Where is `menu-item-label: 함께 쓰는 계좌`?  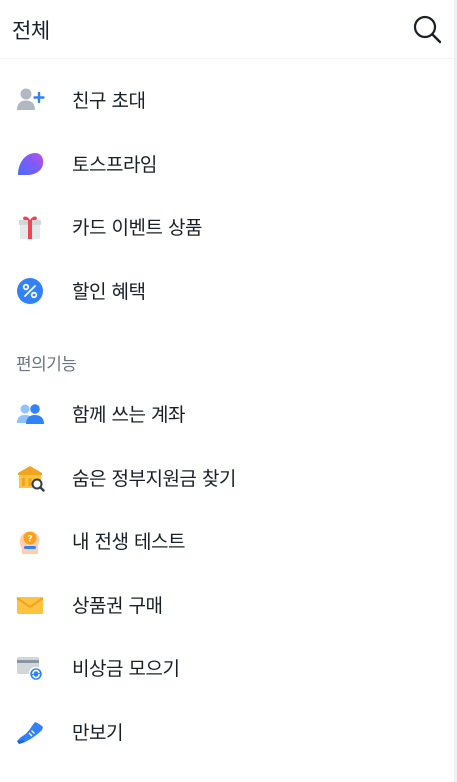
menu-item-label: 함께 쓰는 계좌 is located at coordinates (128, 415).